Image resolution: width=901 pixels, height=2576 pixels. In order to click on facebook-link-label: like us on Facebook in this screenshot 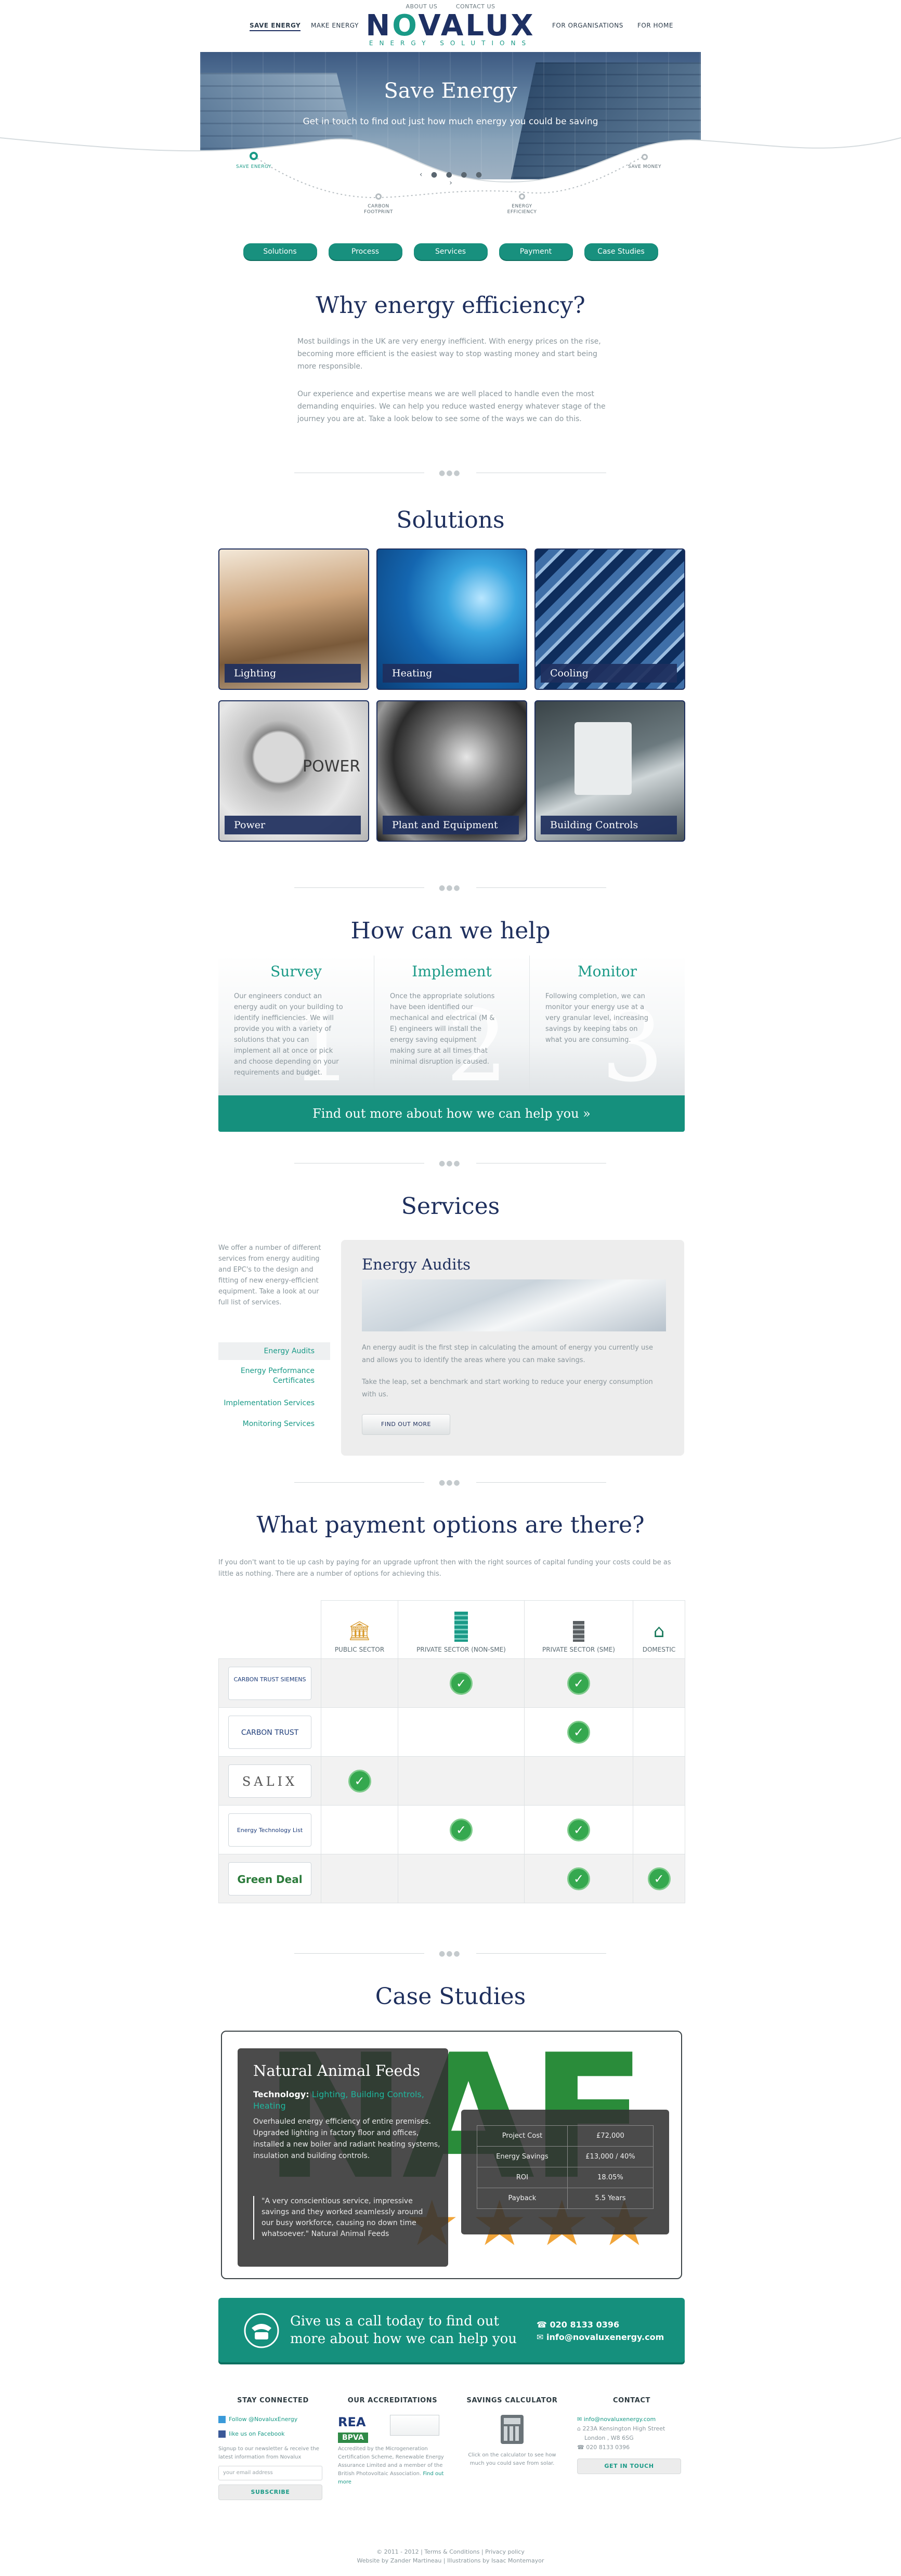, I will do `click(257, 2433)`.